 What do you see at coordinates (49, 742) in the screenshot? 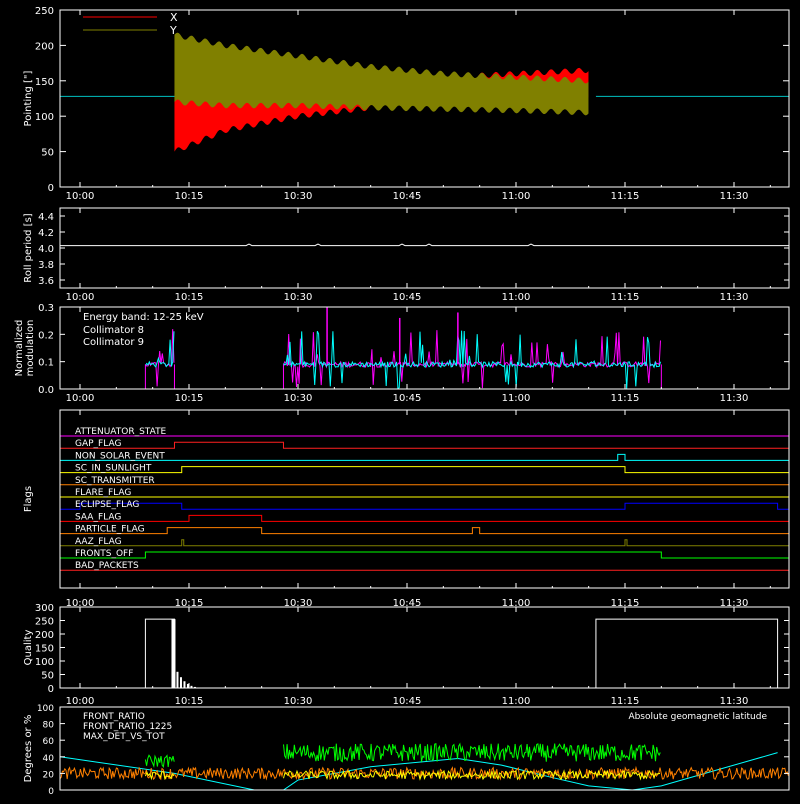
I see `front-ytick-label: 60` at bounding box center [49, 742].